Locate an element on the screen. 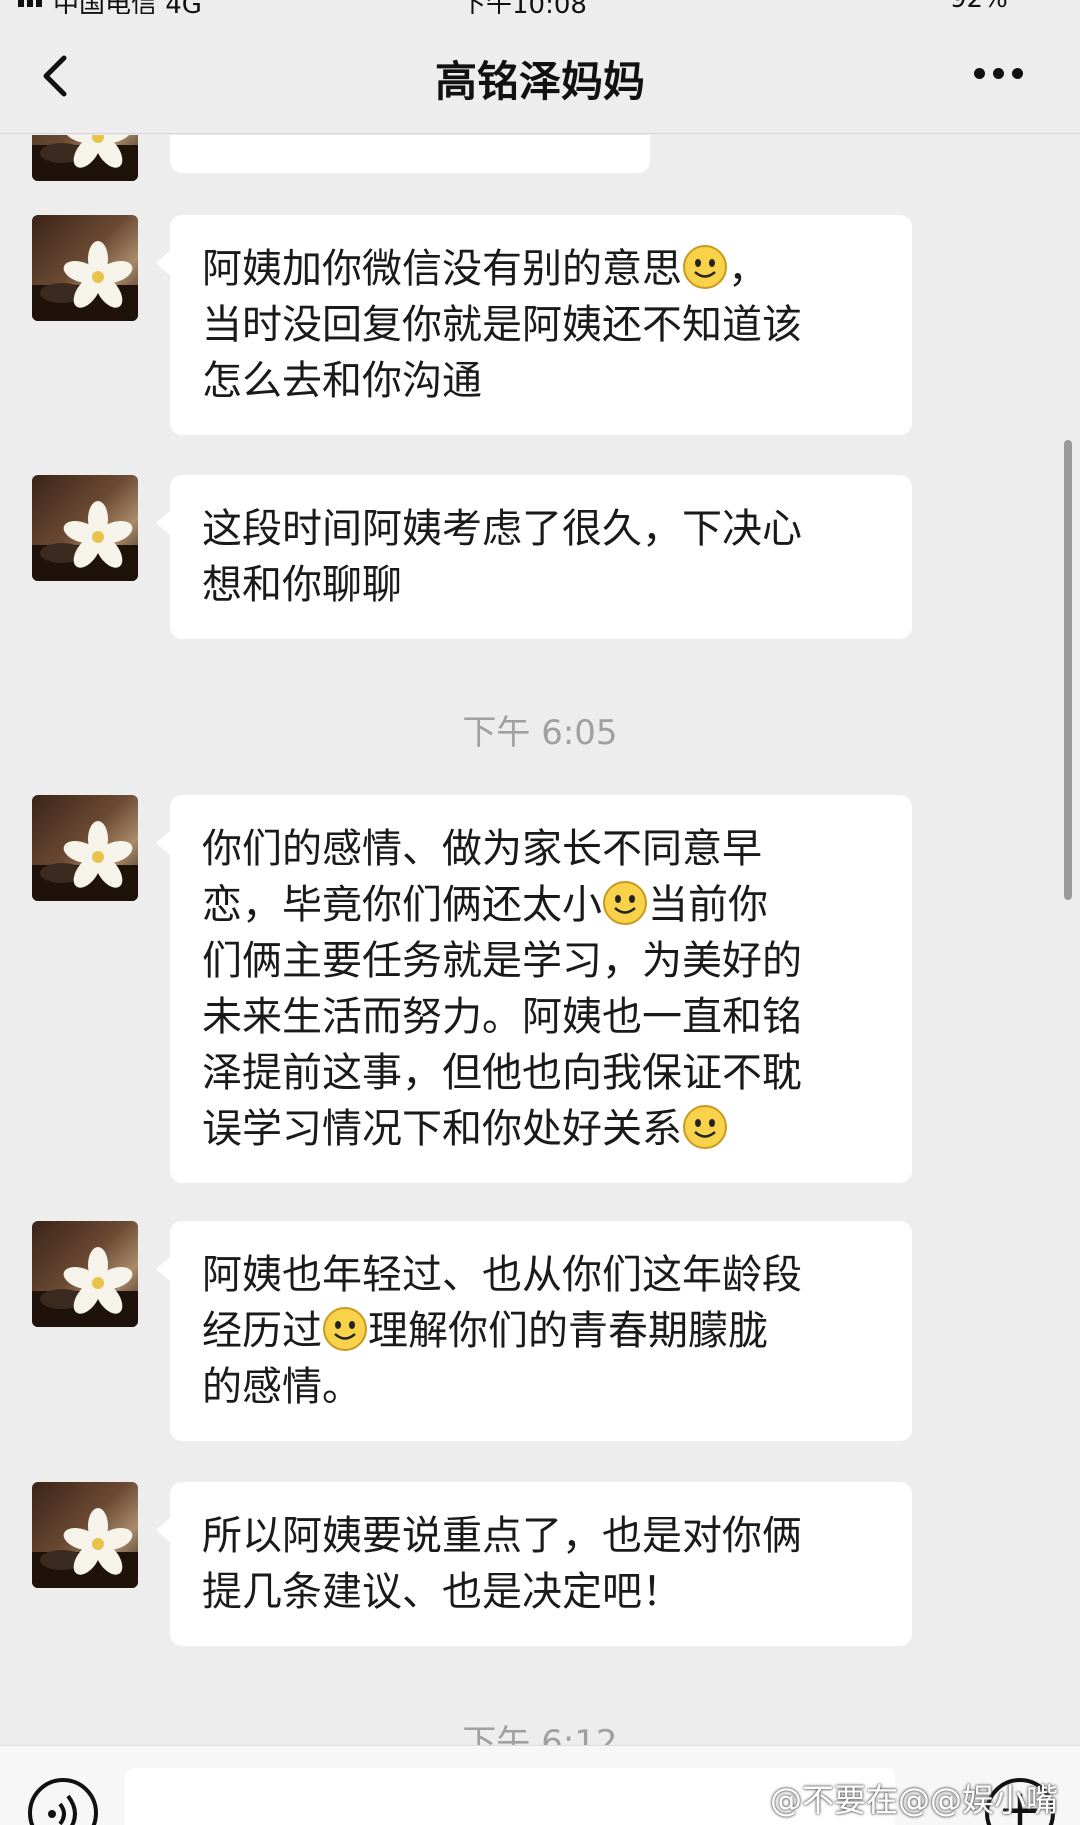 The image size is (1080, 1825). message-text: 理解你们的青春期朦胧 is located at coordinates (568, 1331).